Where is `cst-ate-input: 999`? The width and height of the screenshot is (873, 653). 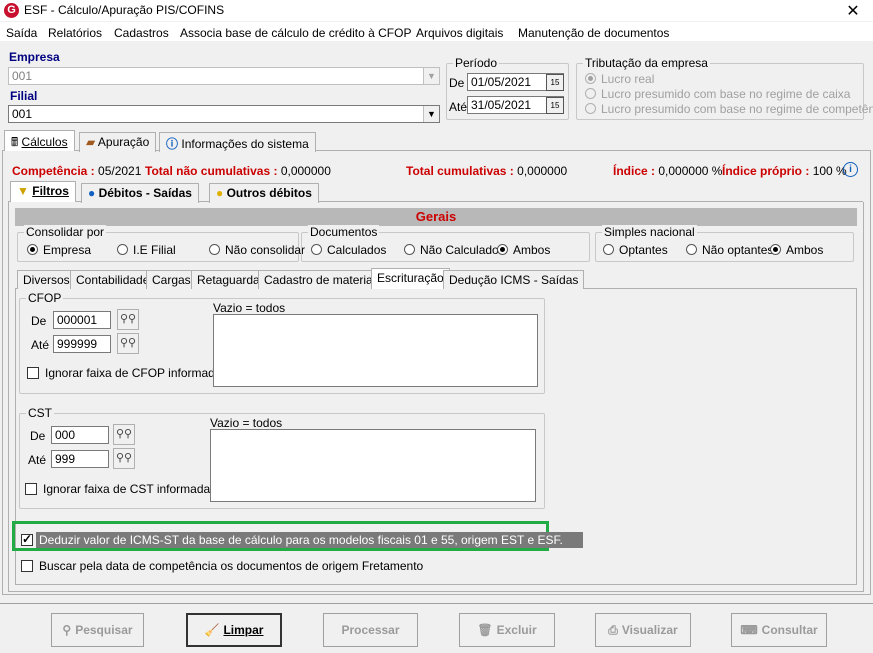
cst-ate-input: 999 is located at coordinates (80, 459).